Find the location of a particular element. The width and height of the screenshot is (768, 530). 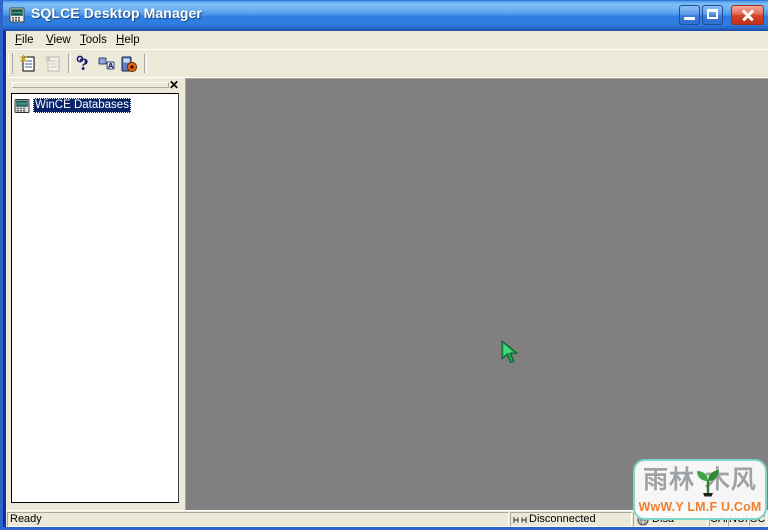

toolbar: ? A is located at coordinates (387, 64).